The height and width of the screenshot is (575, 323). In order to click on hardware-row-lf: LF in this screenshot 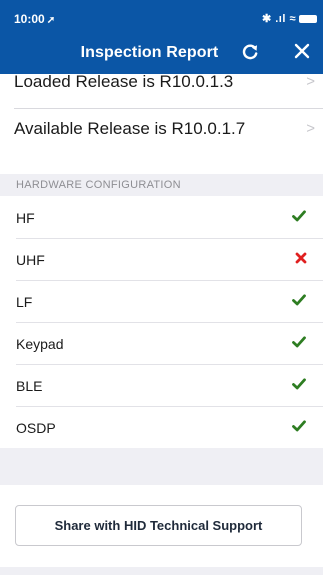, I will do `click(161, 301)`.